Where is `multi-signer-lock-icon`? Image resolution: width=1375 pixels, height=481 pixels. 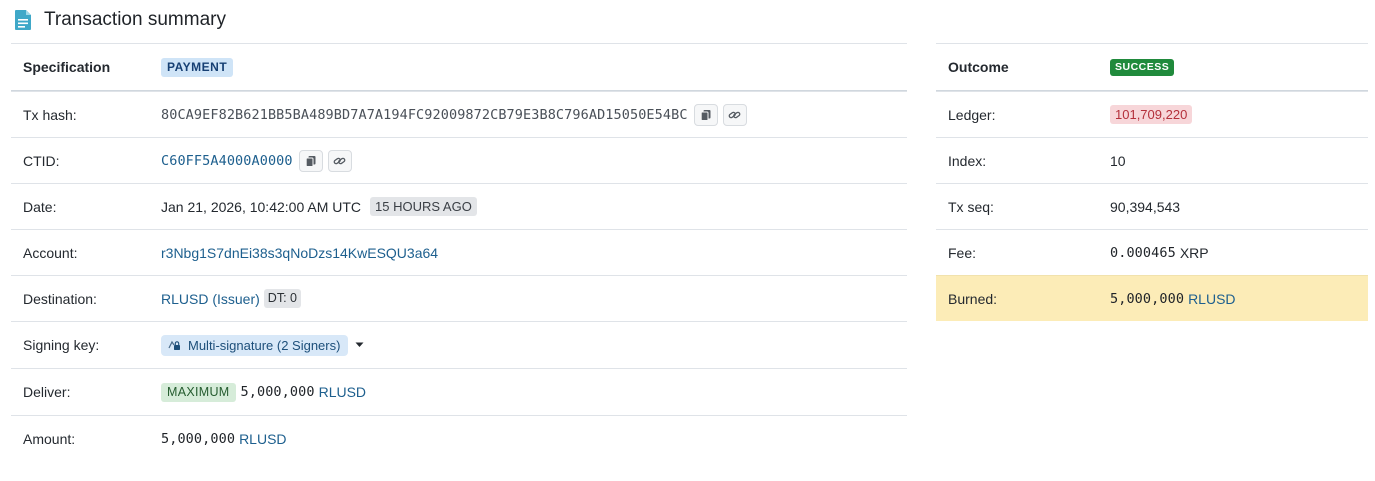
multi-signer-lock-icon is located at coordinates (174, 345).